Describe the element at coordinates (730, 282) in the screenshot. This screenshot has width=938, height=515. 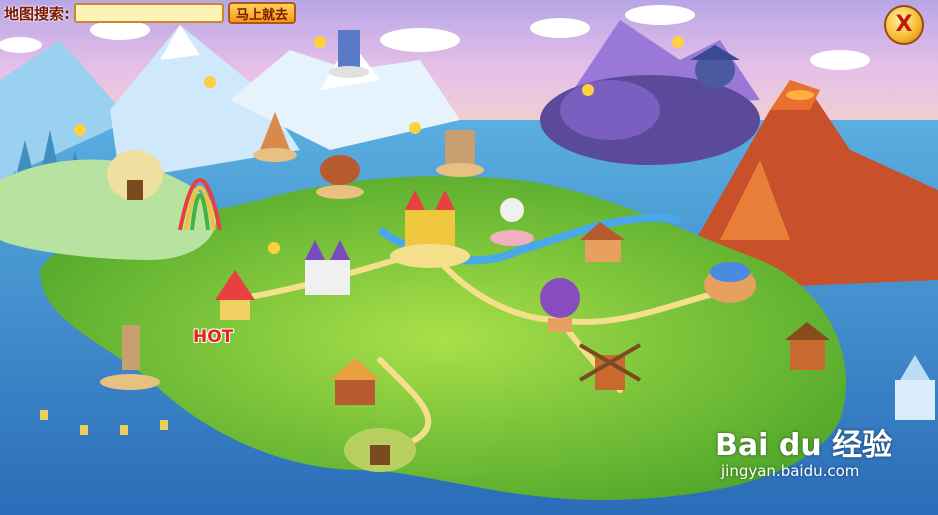
I see `dome-icon` at that location.